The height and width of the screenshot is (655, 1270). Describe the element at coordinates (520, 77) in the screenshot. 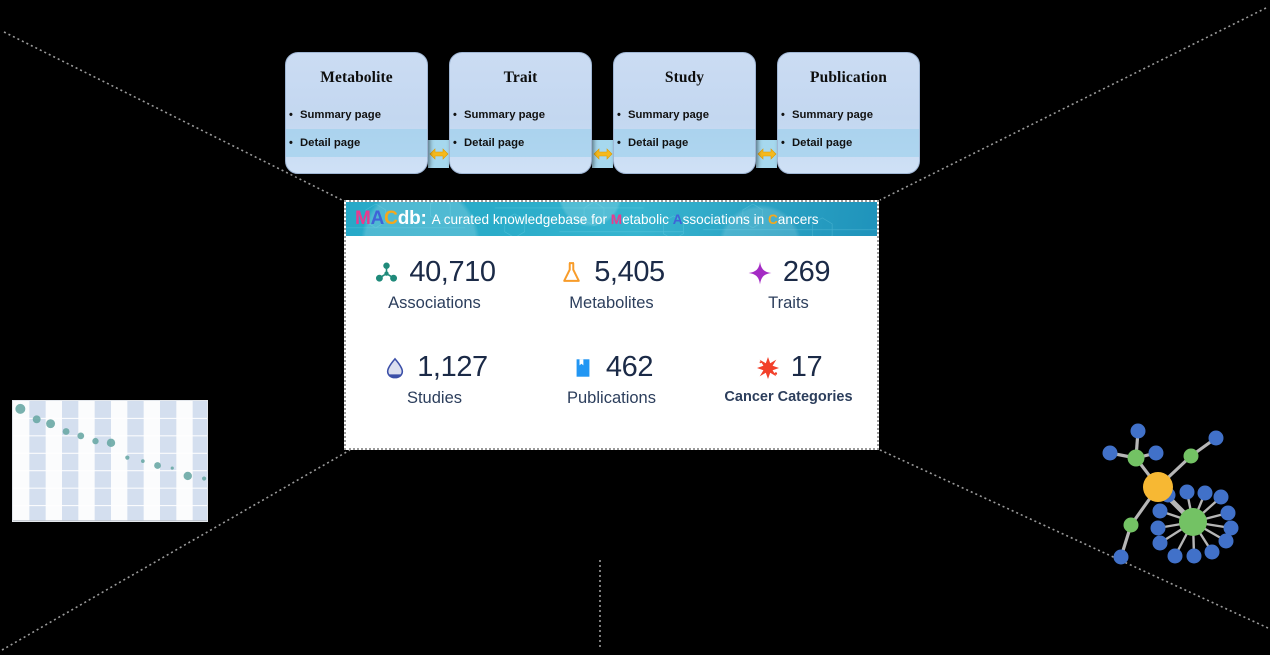

I see `flow-card-title: Trait` at that location.